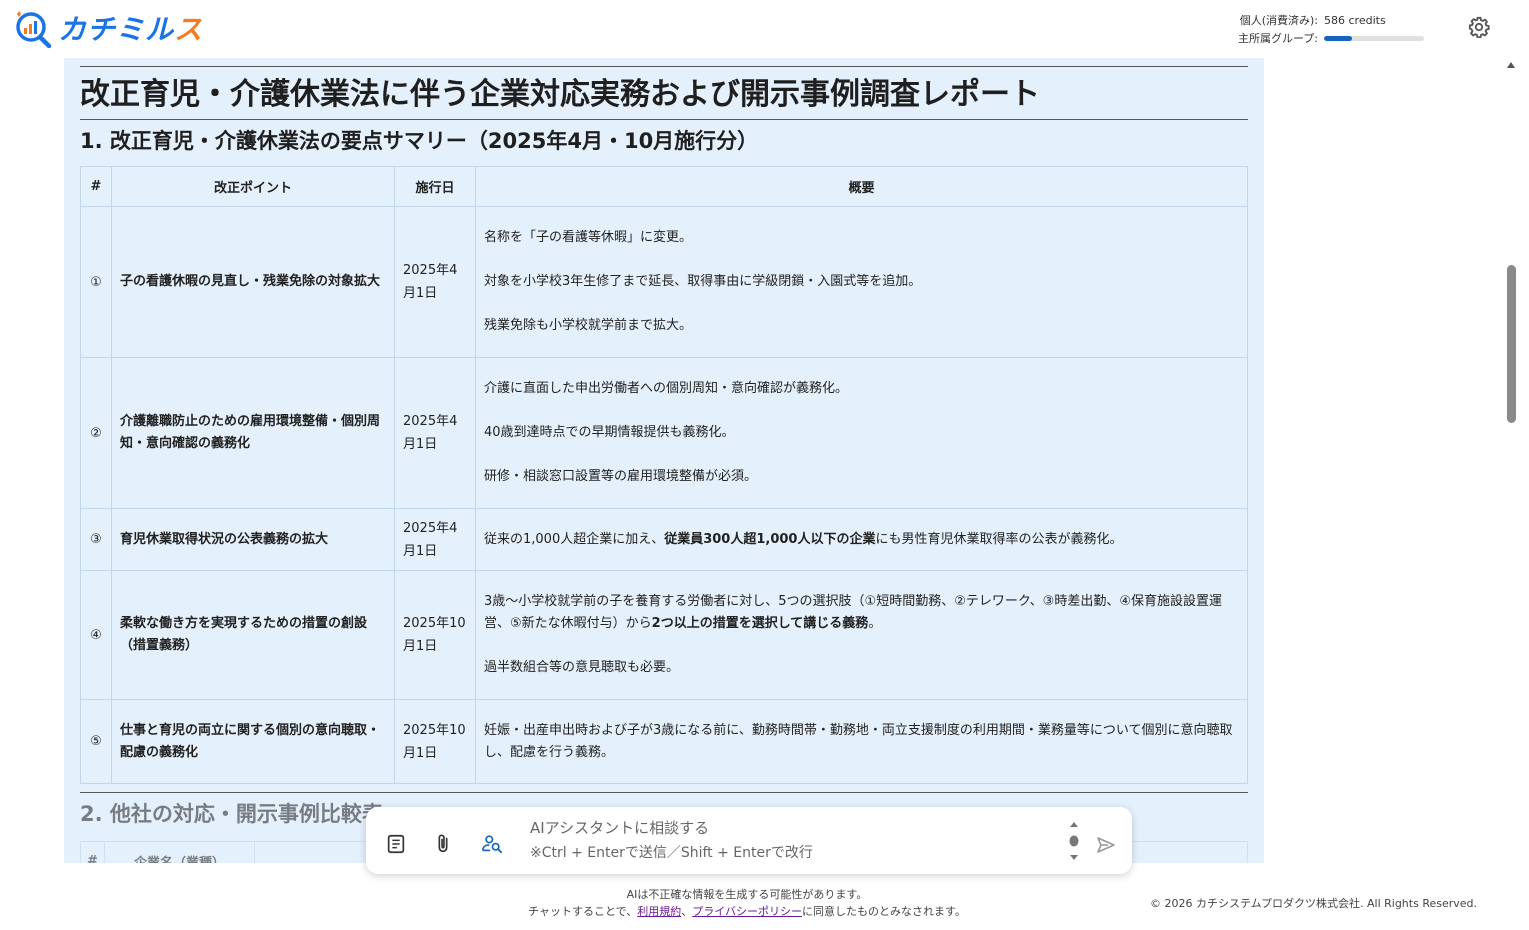 The image size is (1529, 930). What do you see at coordinates (582, 667) in the screenshot?
I see `summary-line: 過半数組合等の意見聴取も必要。` at bounding box center [582, 667].